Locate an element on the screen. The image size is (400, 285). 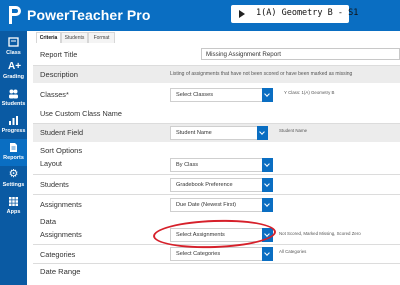
sort-options-heading: Sort Options is located at coordinates (61, 150).